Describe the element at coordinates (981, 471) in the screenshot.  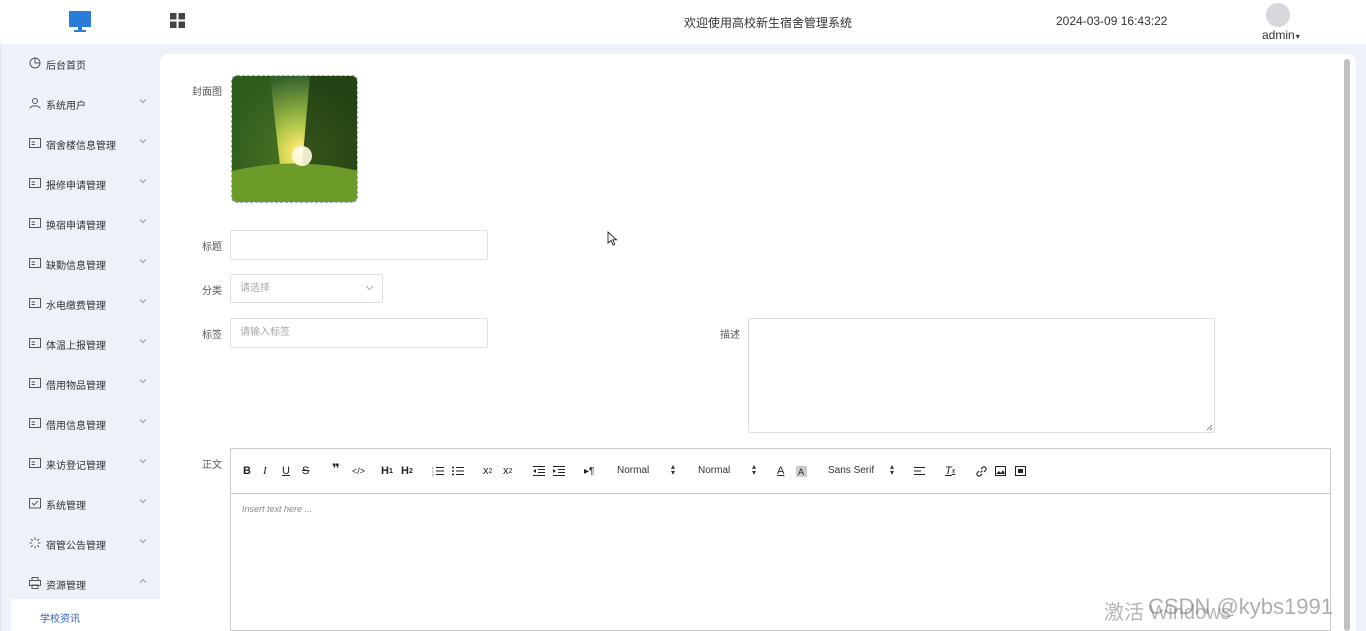
I see `link-icon` at that location.